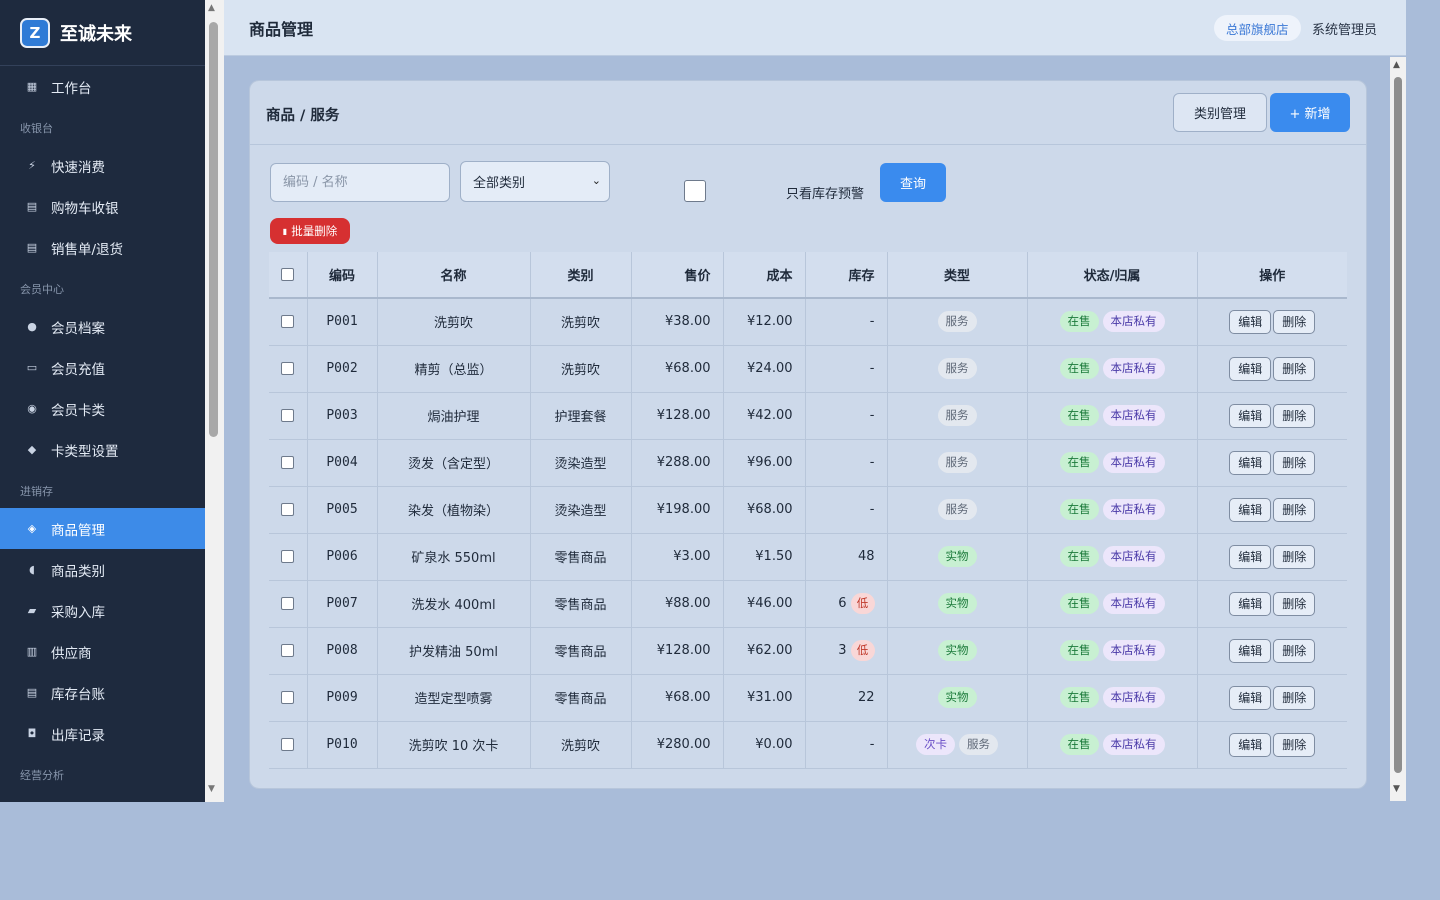 The height and width of the screenshot is (900, 1440). Describe the element at coordinates (102, 449) in the screenshot. I see `sidebar-item: ◆ 卡类型设置` at that location.